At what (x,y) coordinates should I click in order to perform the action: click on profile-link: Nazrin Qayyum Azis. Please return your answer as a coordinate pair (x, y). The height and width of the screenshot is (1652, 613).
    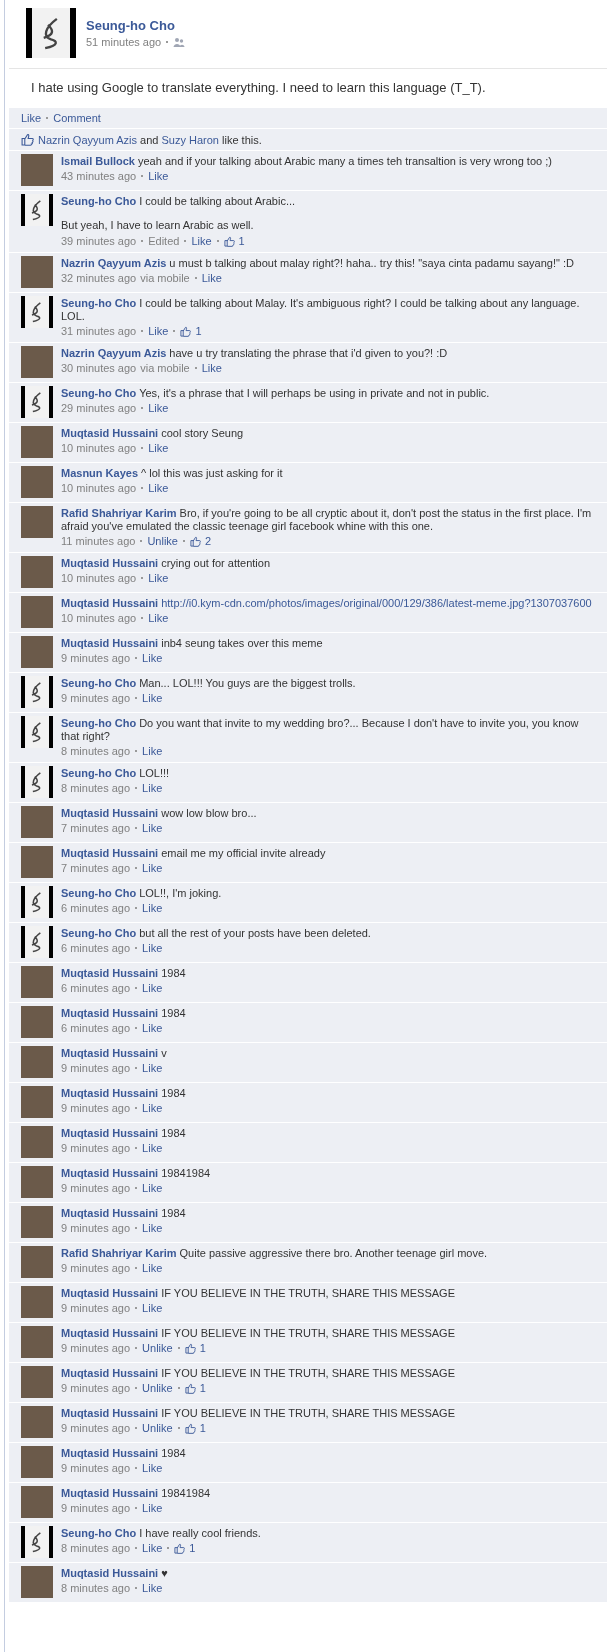
    Looking at the image, I should click on (88, 139).